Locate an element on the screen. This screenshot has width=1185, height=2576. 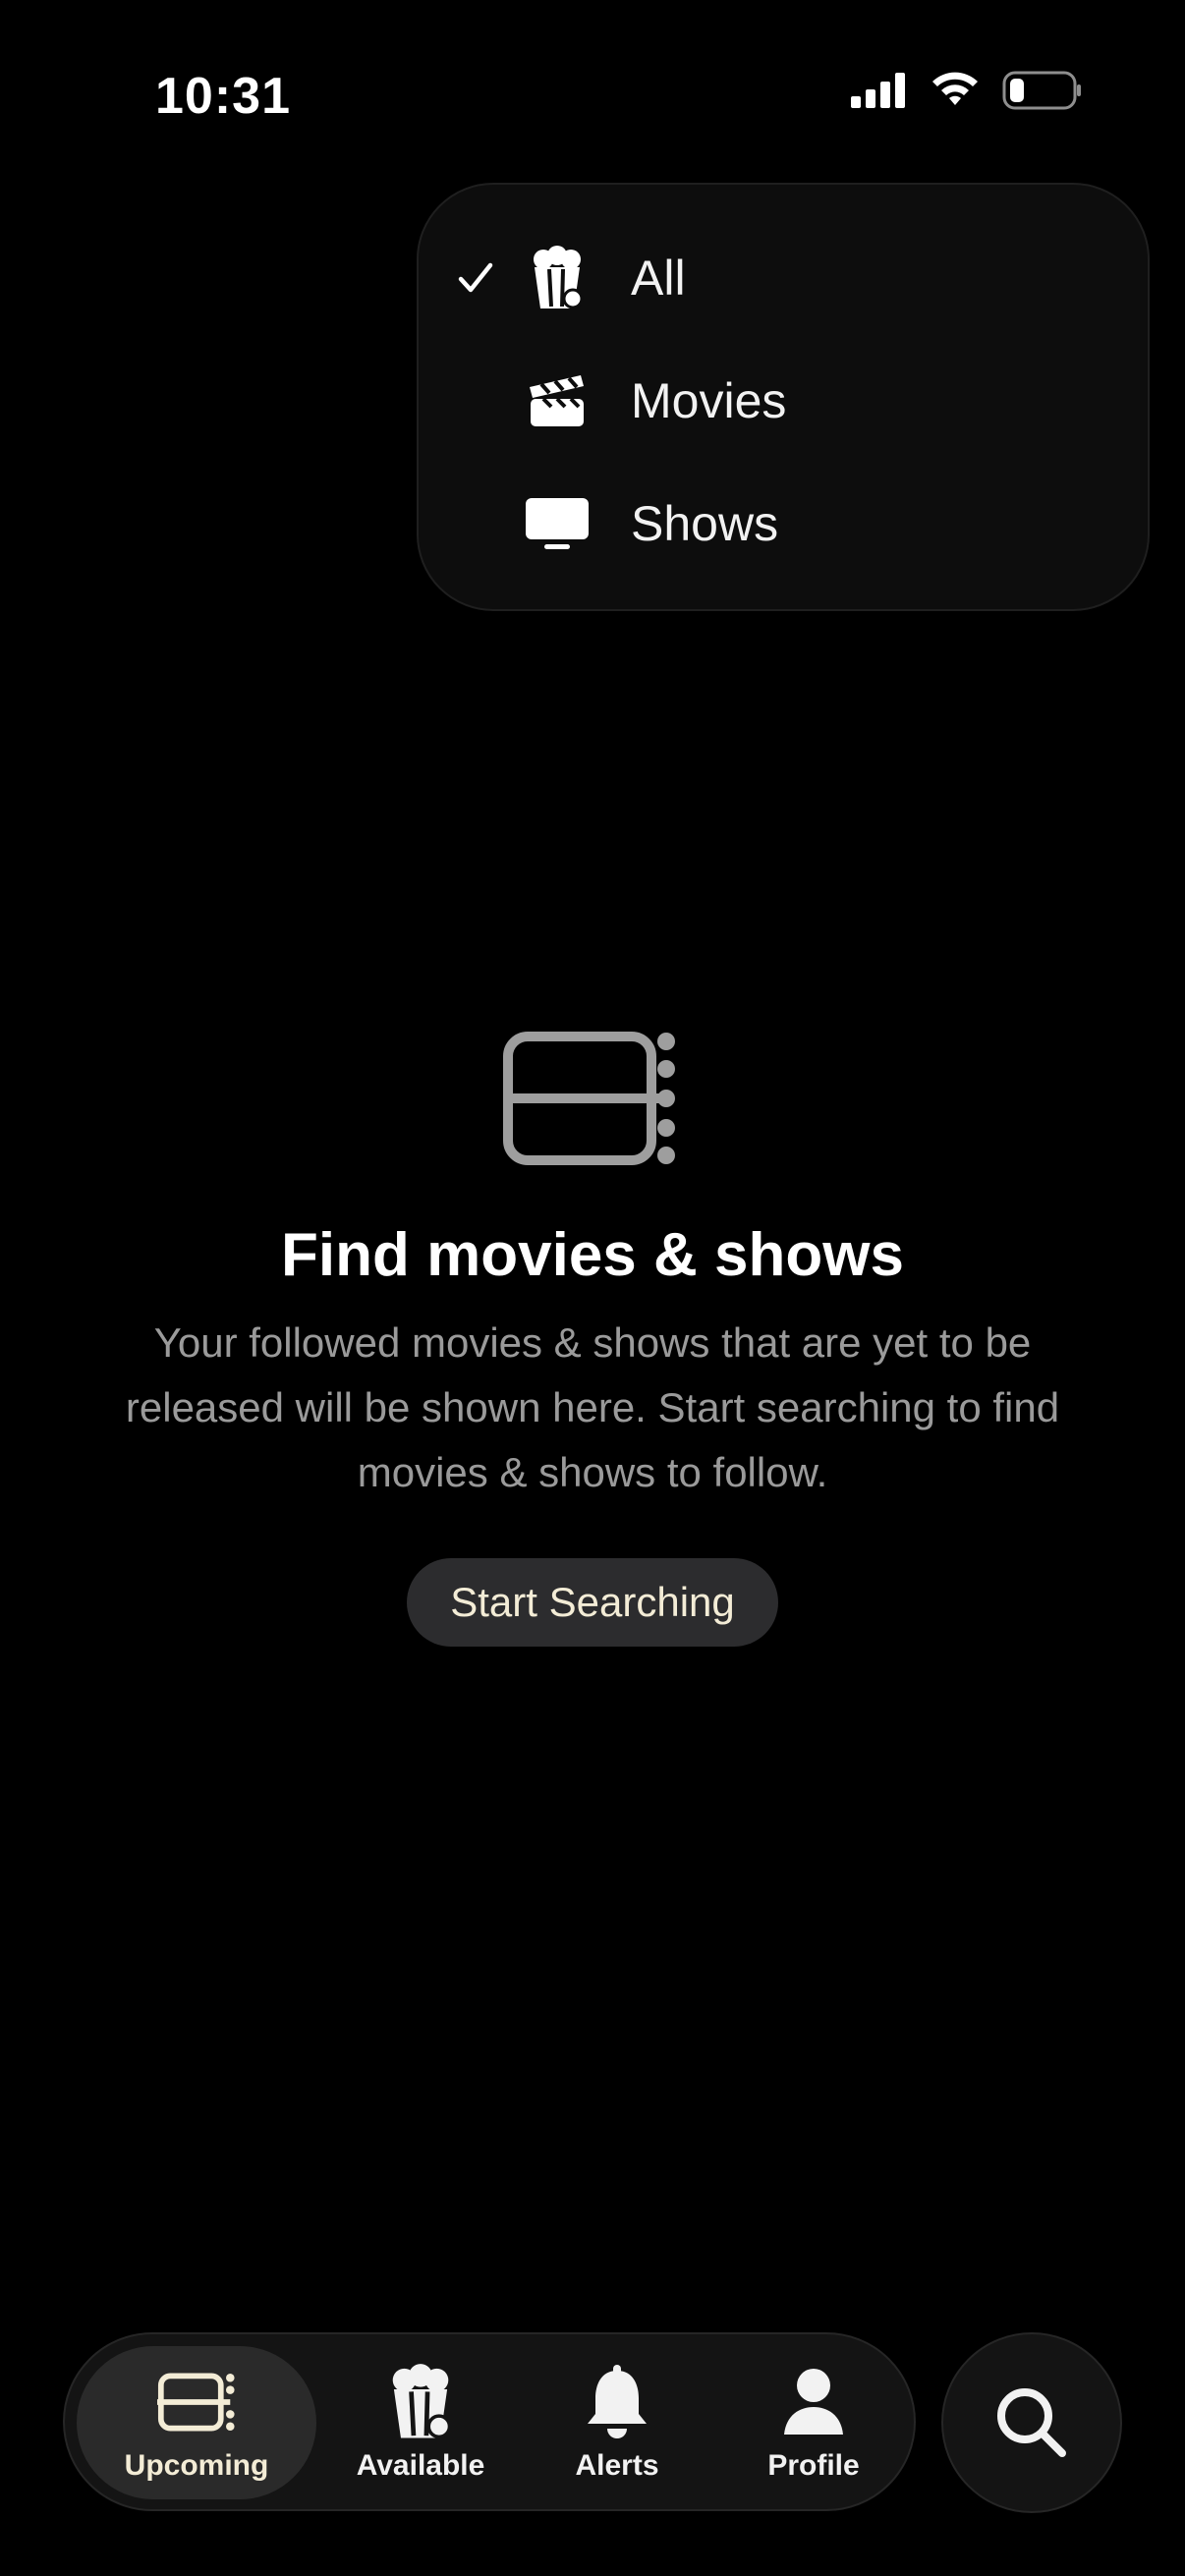
search-icon is located at coordinates (1031, 2422).